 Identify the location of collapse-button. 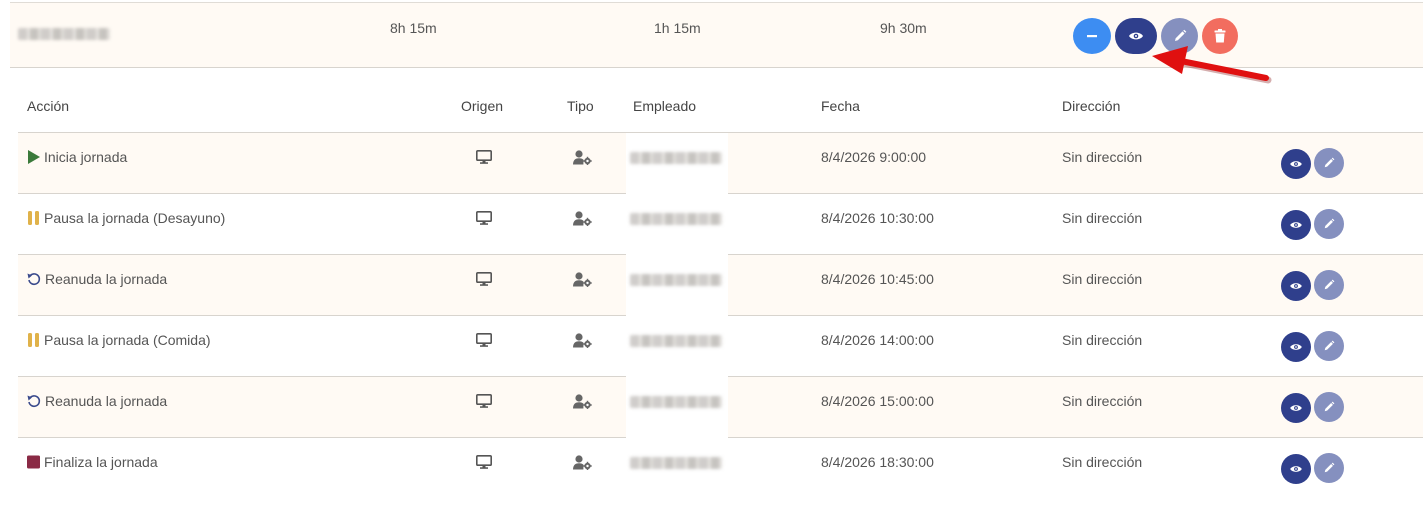
(1092, 36).